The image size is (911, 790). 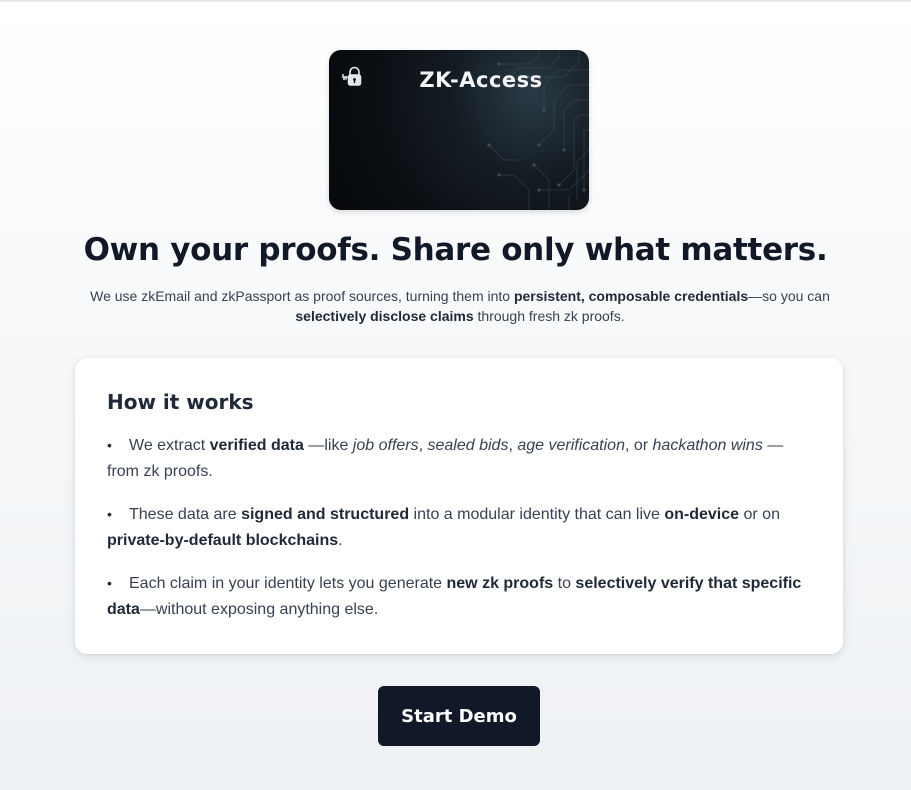 I want to click on item-bold: on-device, so click(x=702, y=514).